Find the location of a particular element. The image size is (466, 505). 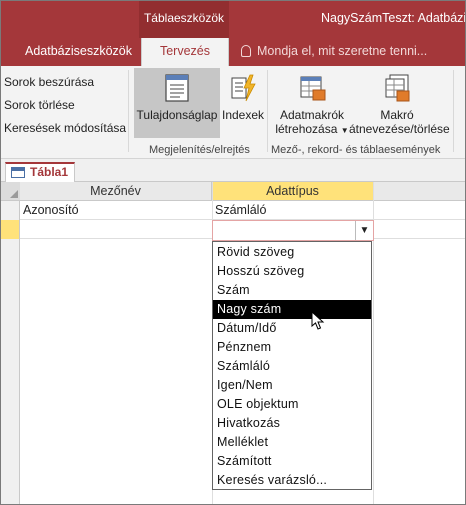

dropdown-option: Hivatkozás is located at coordinates (292, 423).